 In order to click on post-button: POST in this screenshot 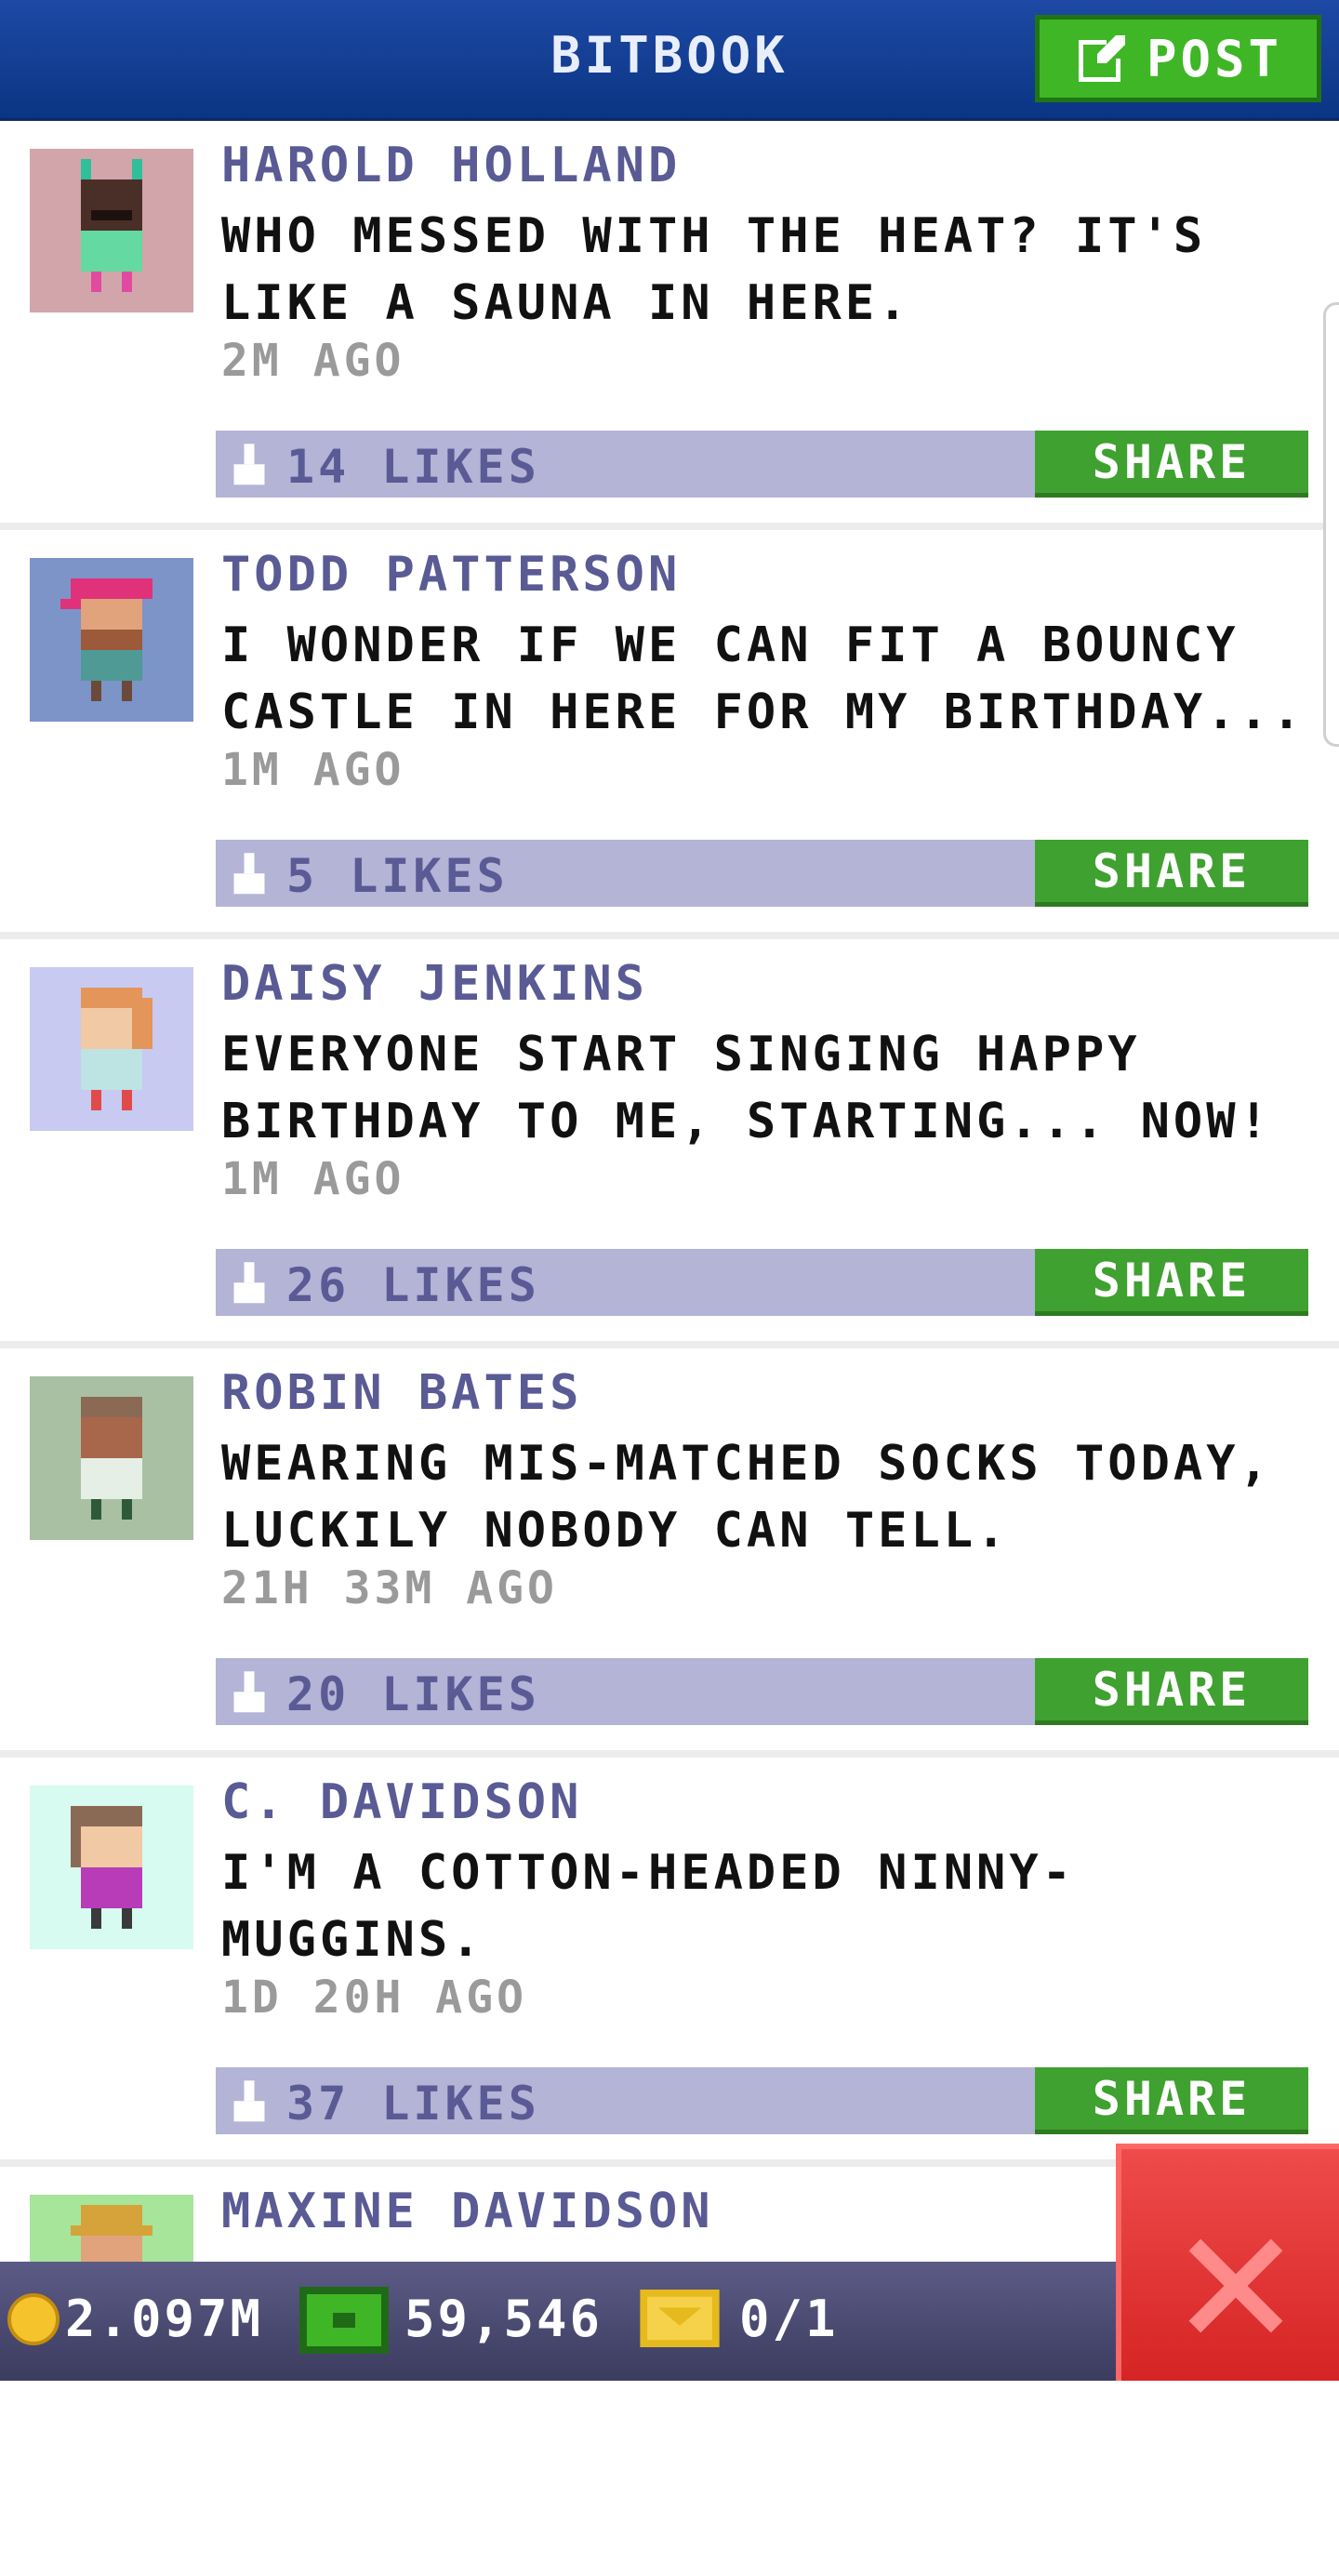, I will do `click(1178, 58)`.